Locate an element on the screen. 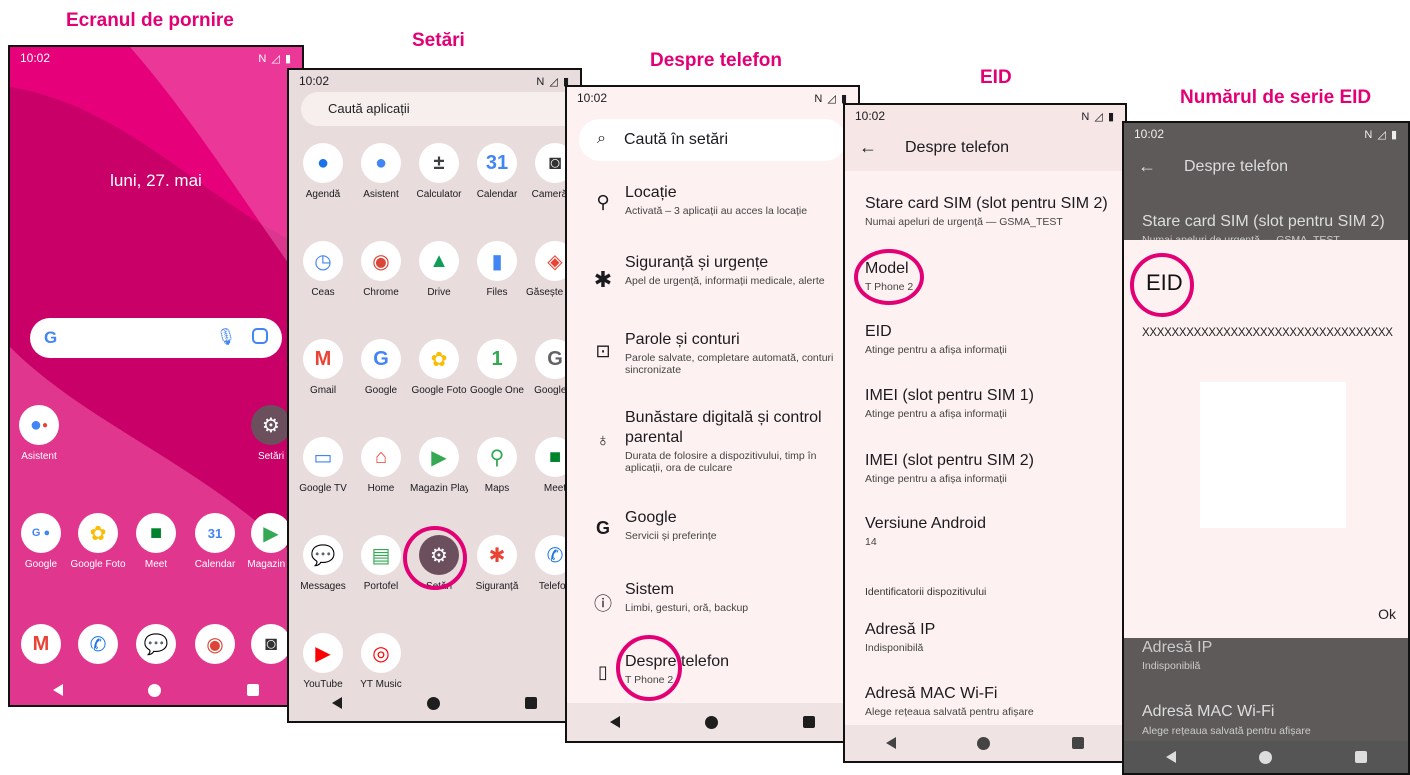 The width and height of the screenshot is (1410, 775). home-app-photos: ✿ Google Foto is located at coordinates (98, 541).